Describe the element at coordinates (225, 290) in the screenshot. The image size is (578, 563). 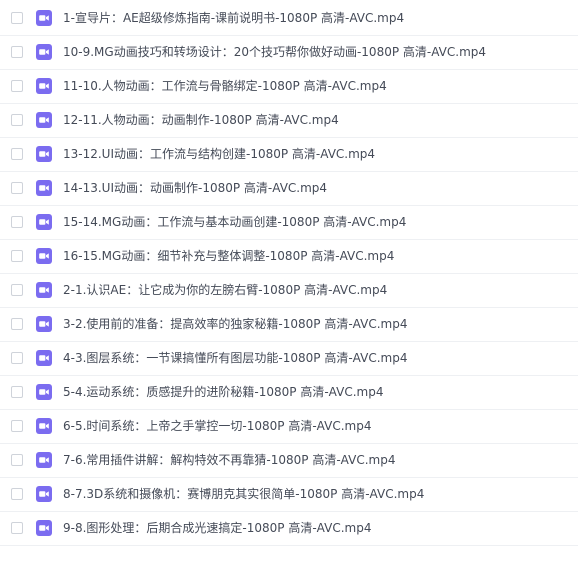
I see `file-name: 2-1.认识AE：让它成为你的左膀右臂-1080P 高清-AVC.mp4` at that location.